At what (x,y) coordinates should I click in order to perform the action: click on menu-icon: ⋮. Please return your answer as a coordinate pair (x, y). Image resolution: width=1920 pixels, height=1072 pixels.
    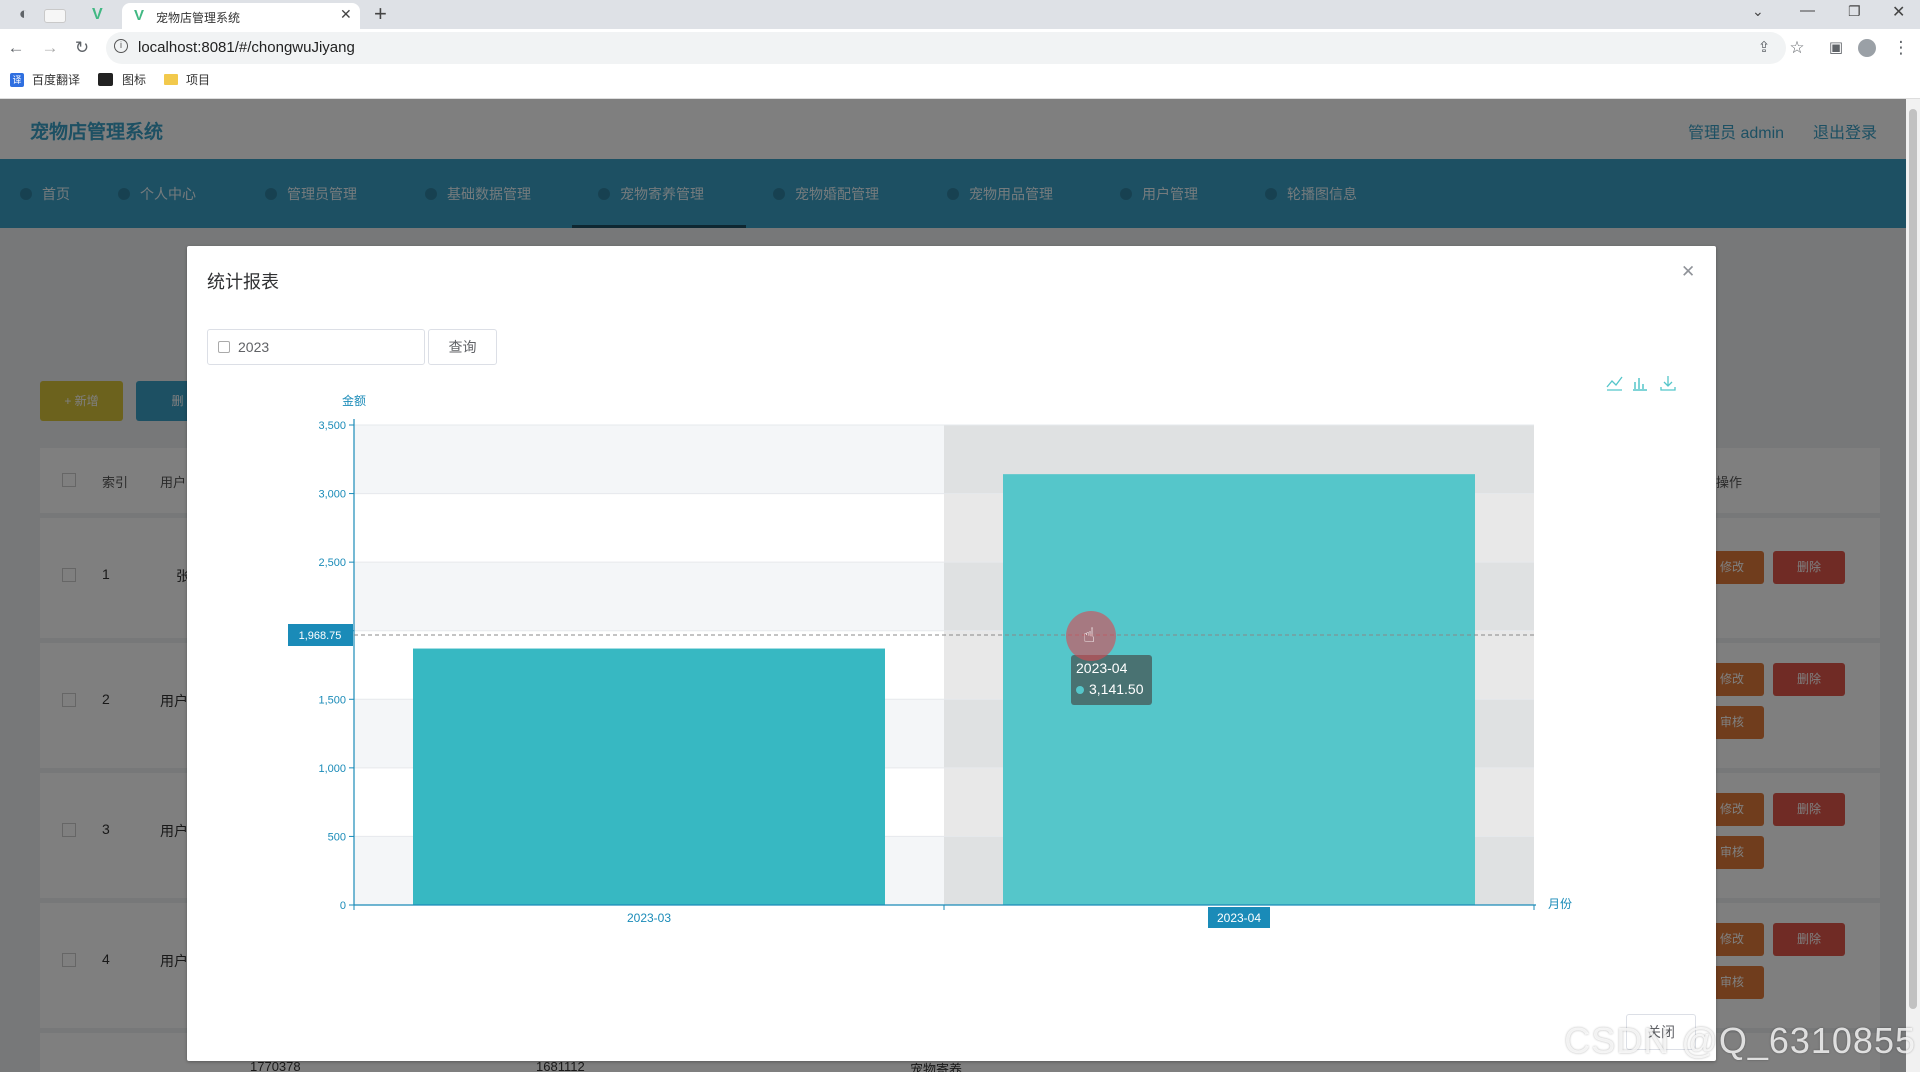
    Looking at the image, I should click on (1901, 48).